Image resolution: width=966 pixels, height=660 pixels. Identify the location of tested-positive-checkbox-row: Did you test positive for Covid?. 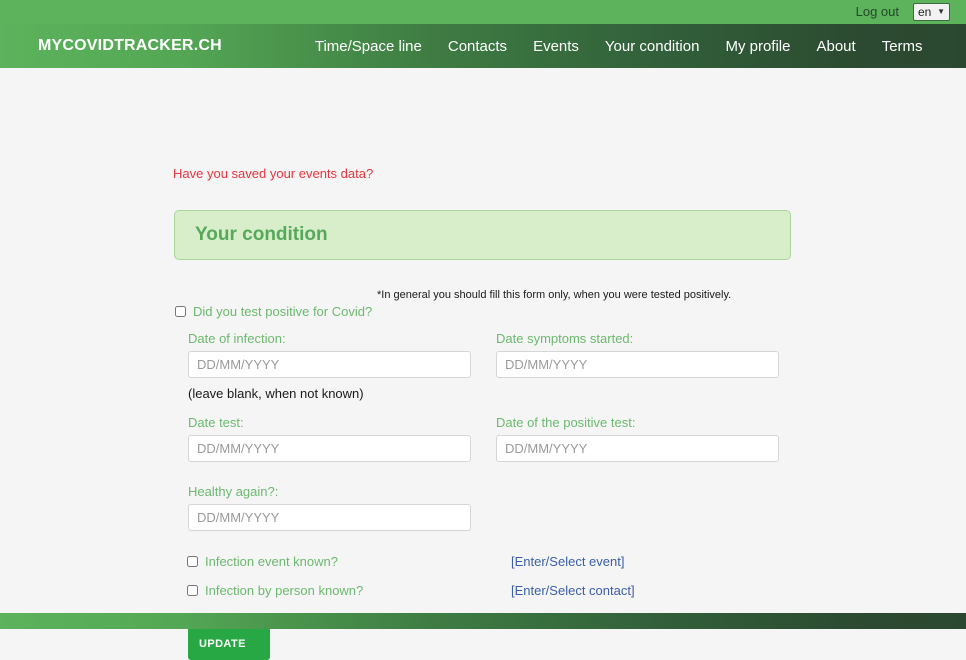
(273, 311).